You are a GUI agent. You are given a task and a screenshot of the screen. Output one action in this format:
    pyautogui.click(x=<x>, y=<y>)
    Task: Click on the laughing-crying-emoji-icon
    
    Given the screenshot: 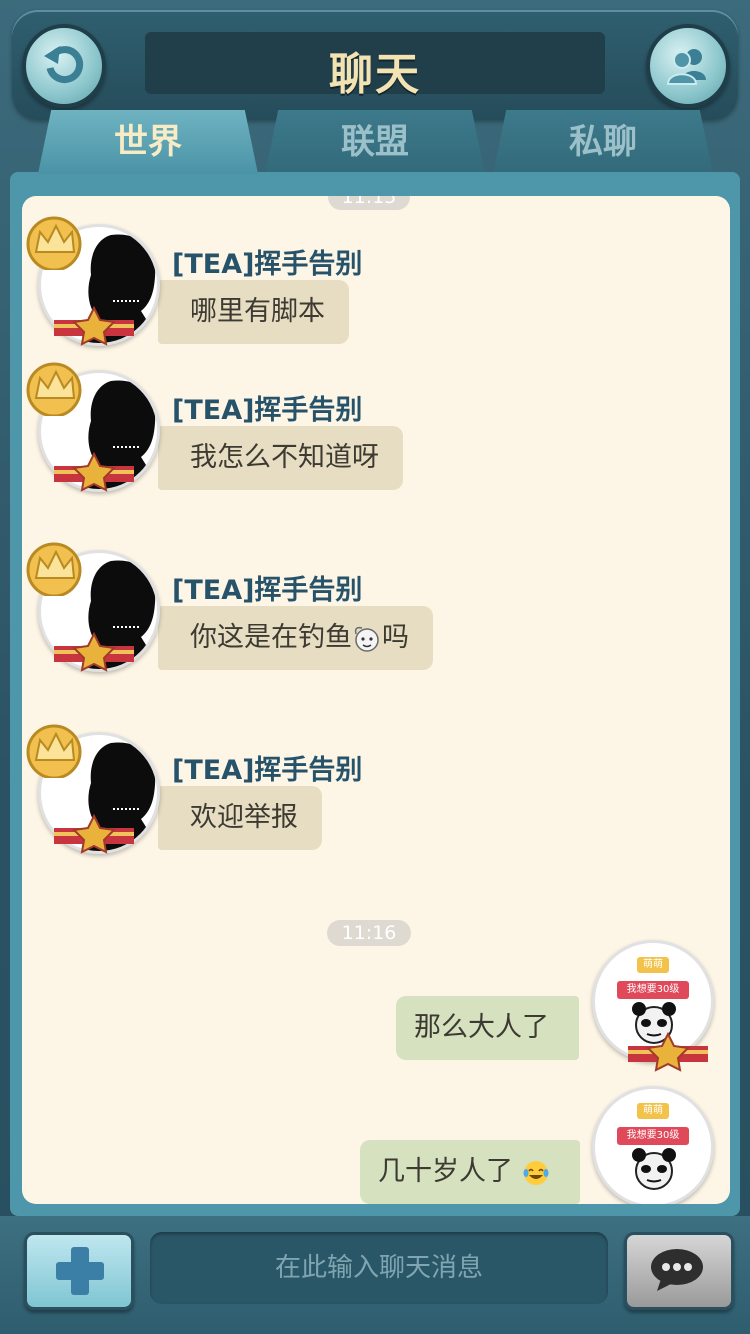 What is the action you would take?
    pyautogui.click(x=536, y=1172)
    